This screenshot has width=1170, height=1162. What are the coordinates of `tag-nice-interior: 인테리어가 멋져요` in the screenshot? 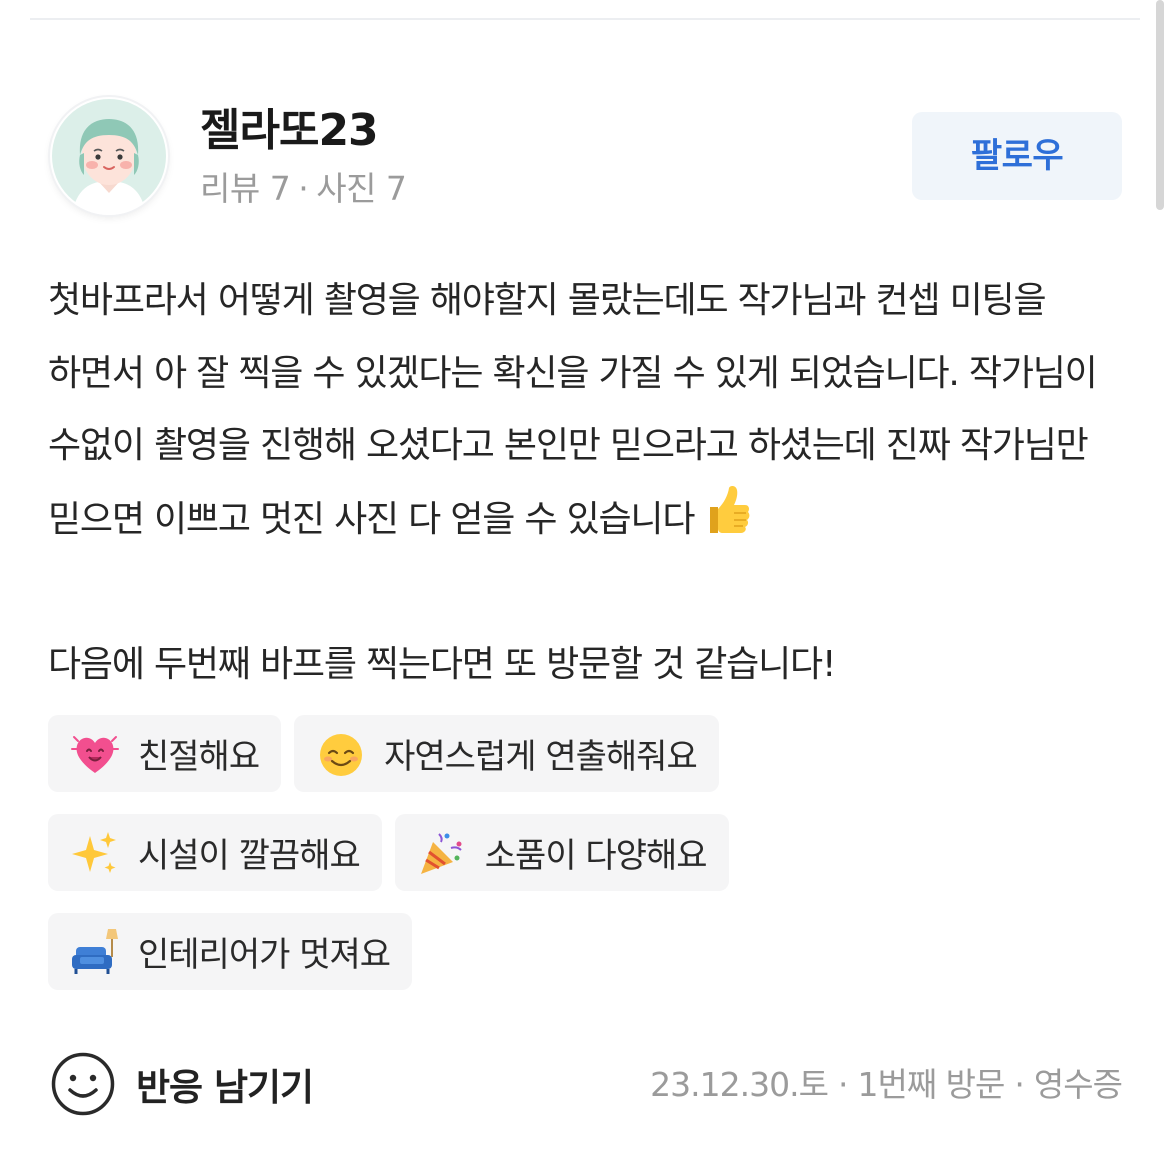 It's located at (230, 951).